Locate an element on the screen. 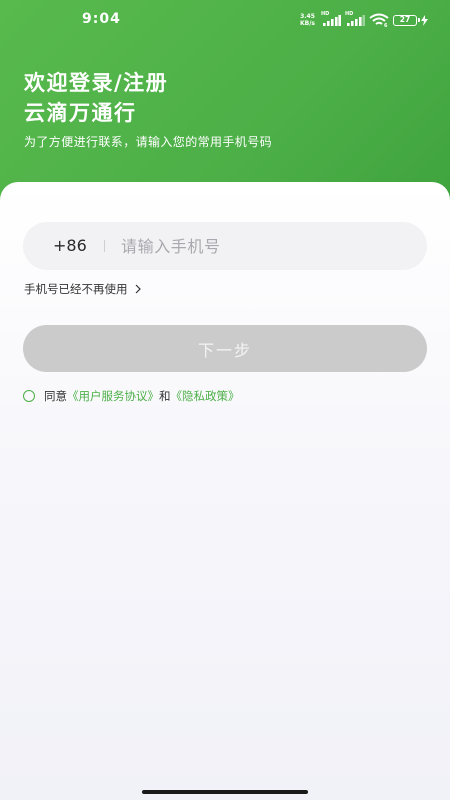  welcome-title: 欢迎登录/注册 is located at coordinates (96, 83).